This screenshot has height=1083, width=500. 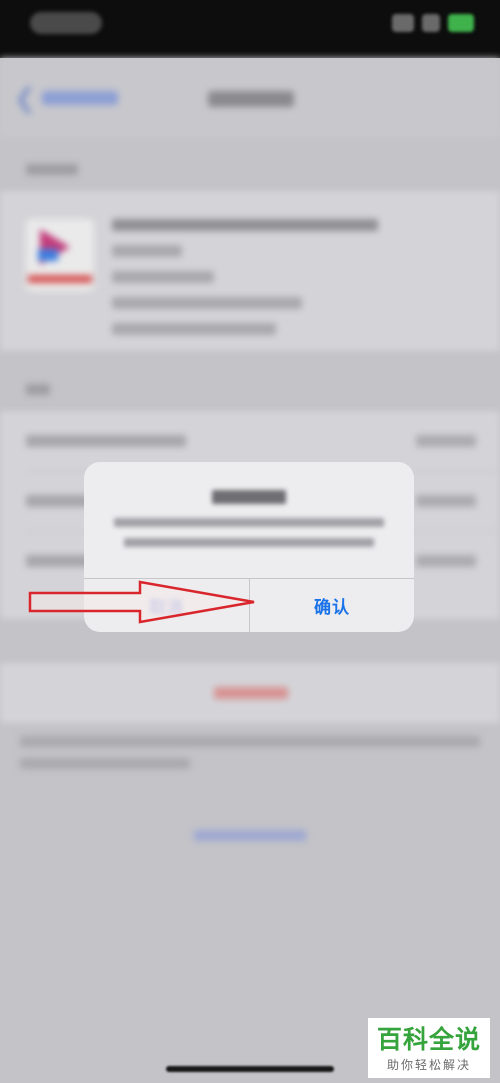 What do you see at coordinates (106, 441) in the screenshot?
I see `option-label-blurred` at bounding box center [106, 441].